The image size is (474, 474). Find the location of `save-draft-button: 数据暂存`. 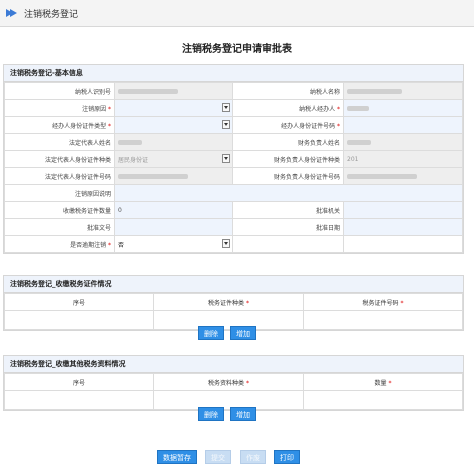

save-draft-button: 数据暂存 is located at coordinates (177, 457).